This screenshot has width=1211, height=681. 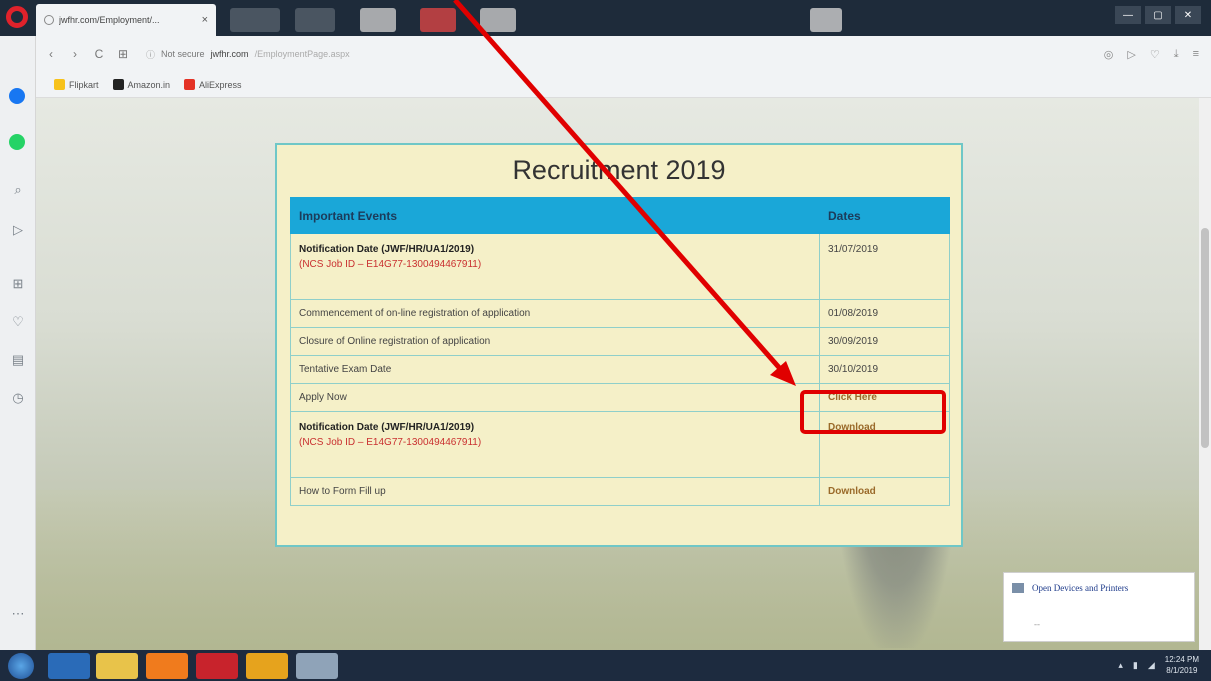 I want to click on tray-arrow-icon: ▴, so click(x=1120, y=665).